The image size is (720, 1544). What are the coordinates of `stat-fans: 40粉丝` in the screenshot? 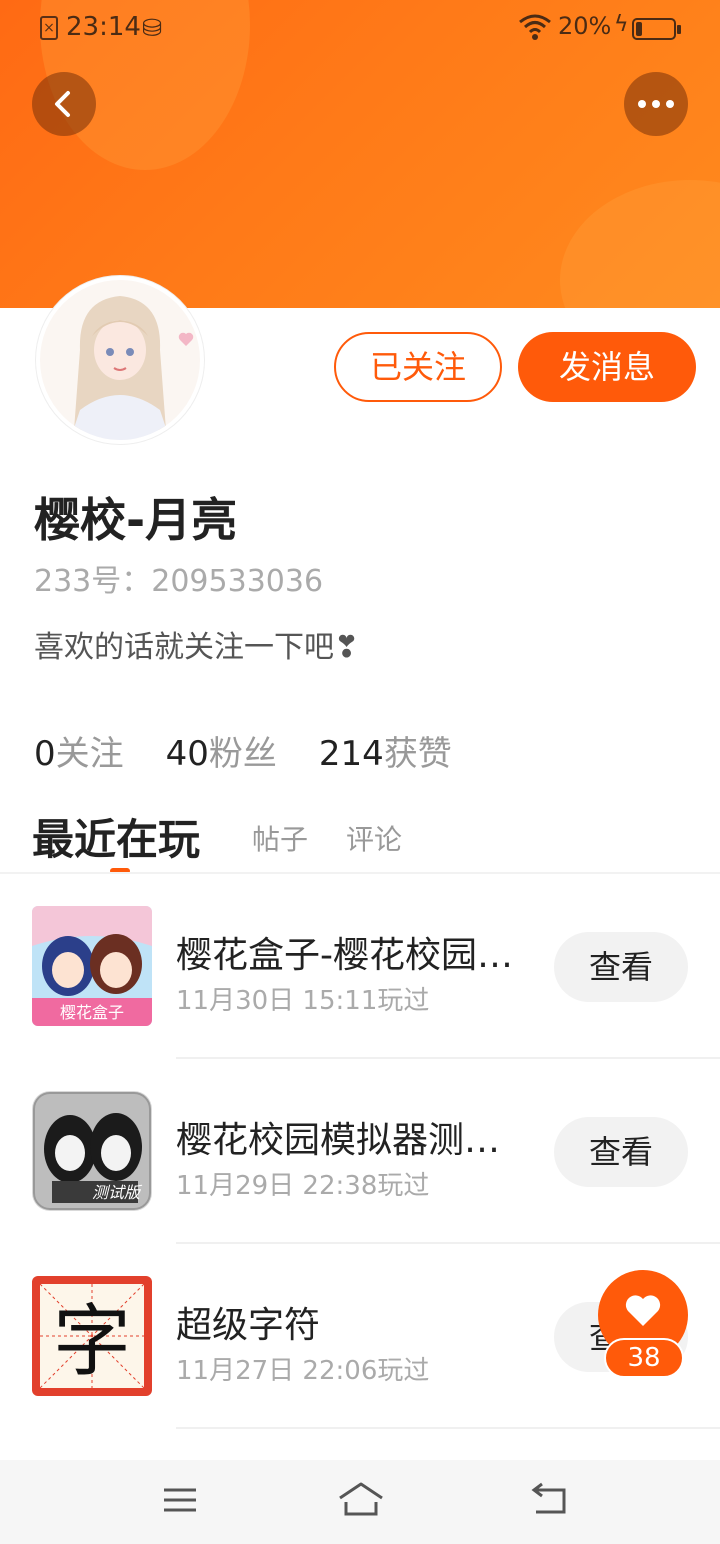 It's located at (221, 750).